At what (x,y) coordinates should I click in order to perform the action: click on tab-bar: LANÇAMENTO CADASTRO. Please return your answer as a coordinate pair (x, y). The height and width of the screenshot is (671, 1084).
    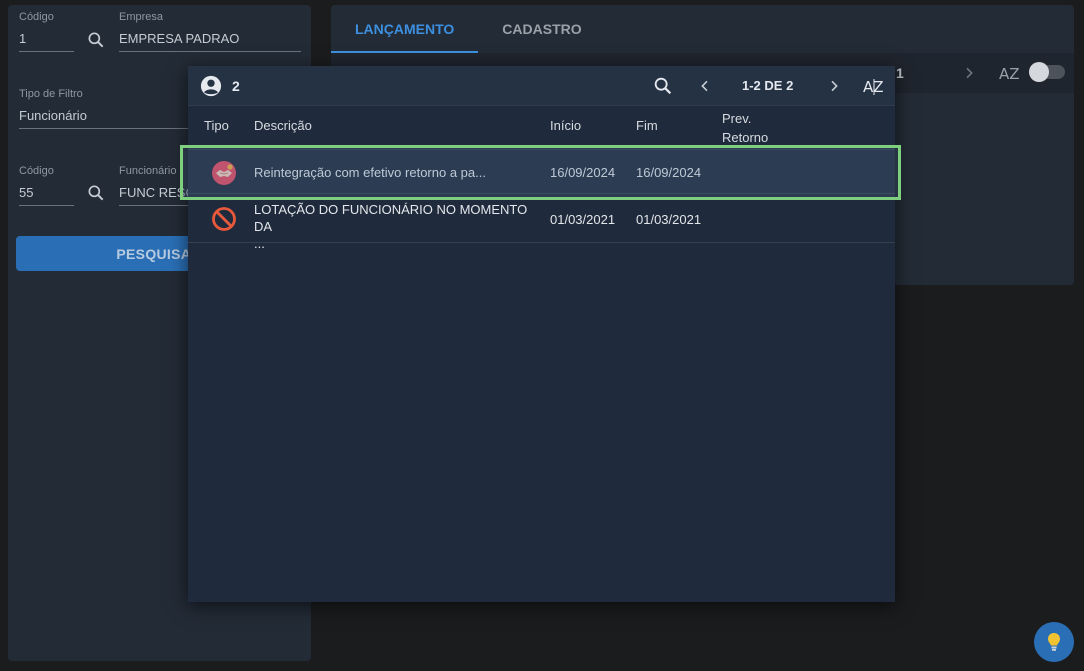
    Looking at the image, I should click on (468, 29).